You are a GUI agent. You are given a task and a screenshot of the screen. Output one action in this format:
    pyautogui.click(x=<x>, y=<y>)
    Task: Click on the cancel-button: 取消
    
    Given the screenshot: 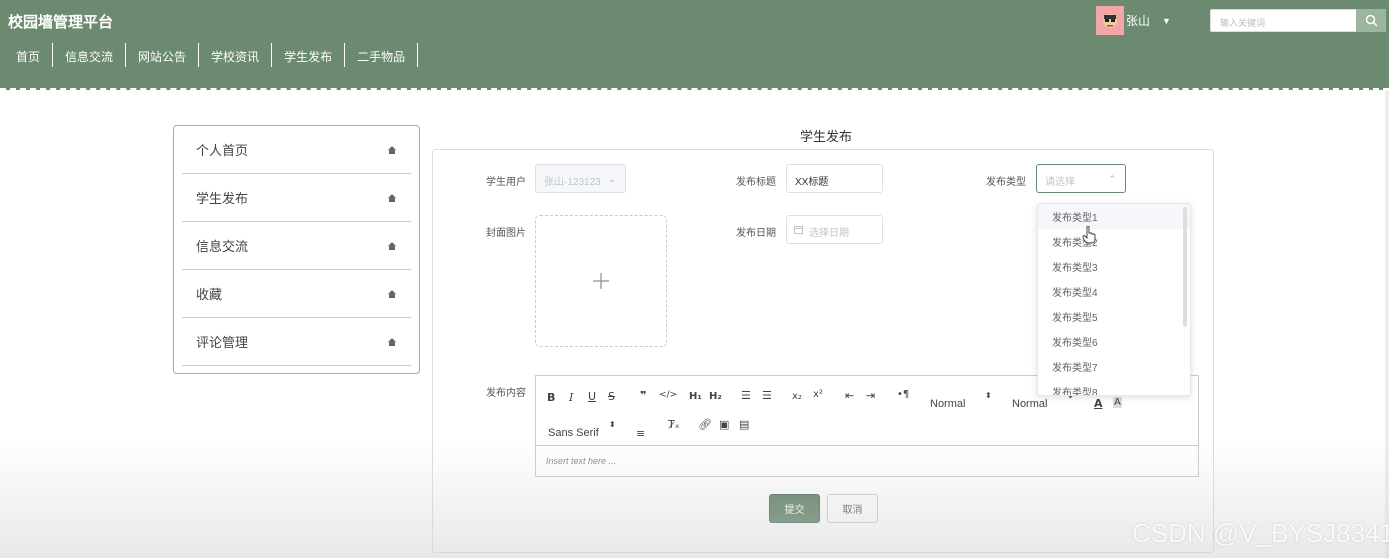 What is the action you would take?
    pyautogui.click(x=852, y=508)
    